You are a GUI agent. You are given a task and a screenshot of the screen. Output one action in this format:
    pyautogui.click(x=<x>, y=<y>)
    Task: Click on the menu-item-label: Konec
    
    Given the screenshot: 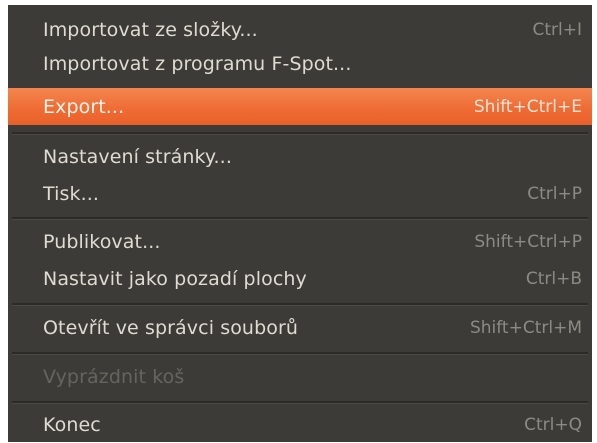 What is the action you would take?
    pyautogui.click(x=72, y=425)
    